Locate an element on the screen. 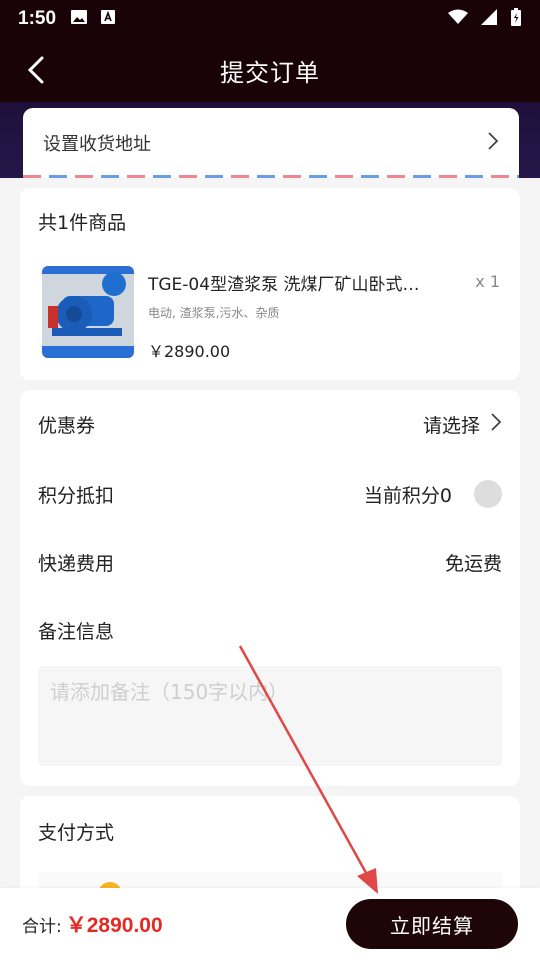 The image size is (540, 960). page-title: 提交订单 is located at coordinates (270, 72).